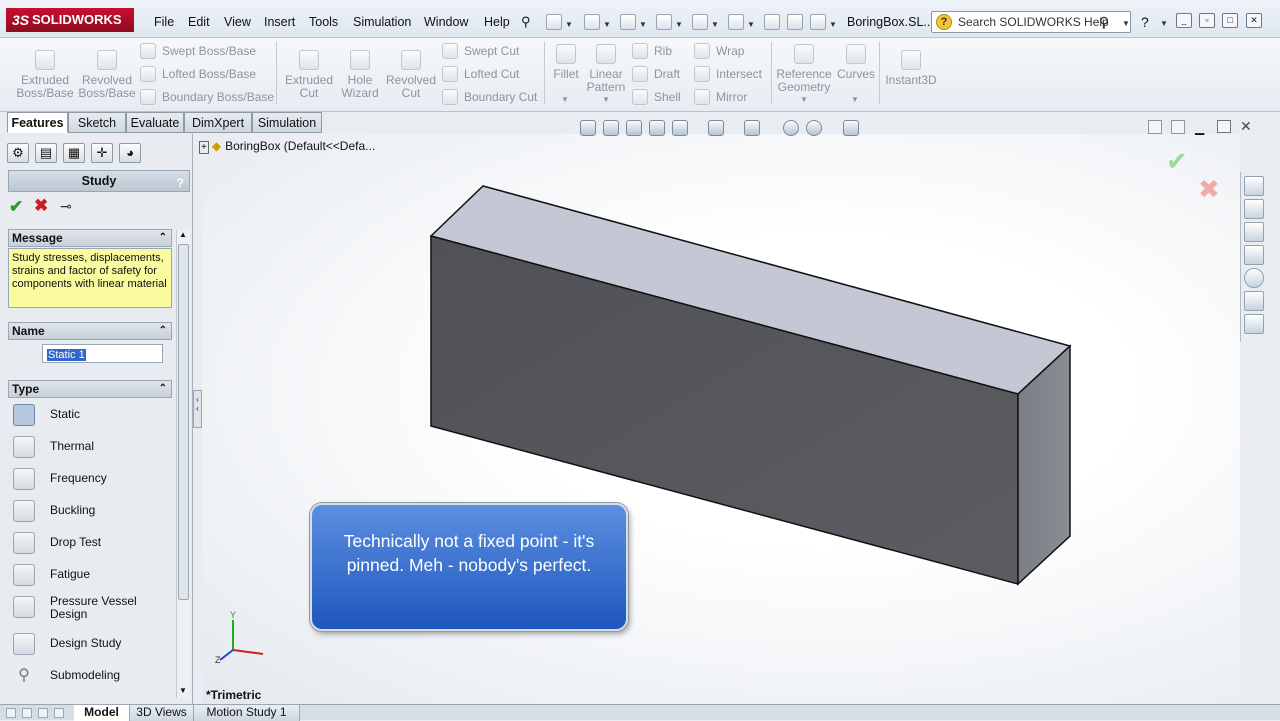 The image size is (1280, 721). Describe the element at coordinates (1224, 126) in the screenshot. I see `restore-icon` at that location.